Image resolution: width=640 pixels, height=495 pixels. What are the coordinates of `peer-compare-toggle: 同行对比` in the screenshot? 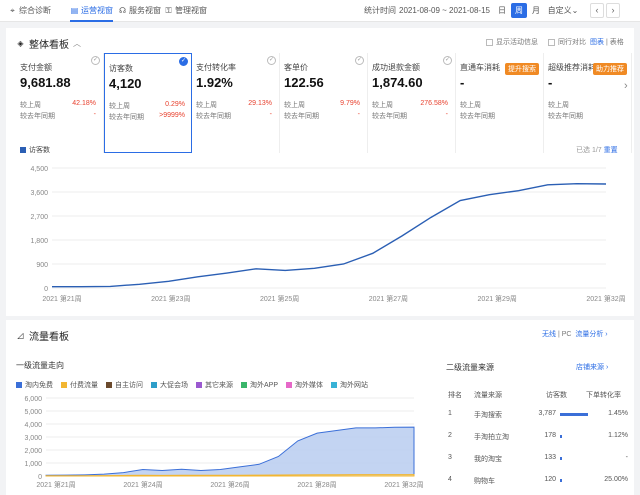 It's located at (567, 42).